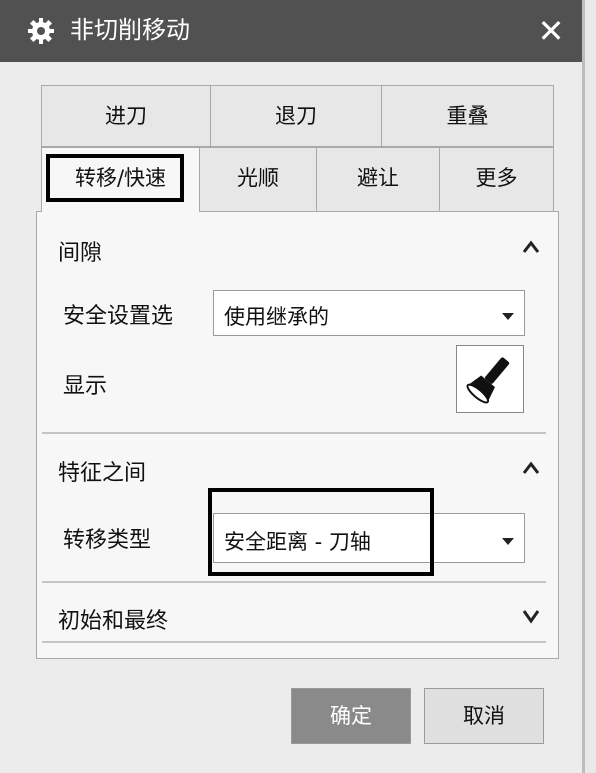 The height and width of the screenshot is (773, 596). I want to click on tab-label: 重叠, so click(467, 116).